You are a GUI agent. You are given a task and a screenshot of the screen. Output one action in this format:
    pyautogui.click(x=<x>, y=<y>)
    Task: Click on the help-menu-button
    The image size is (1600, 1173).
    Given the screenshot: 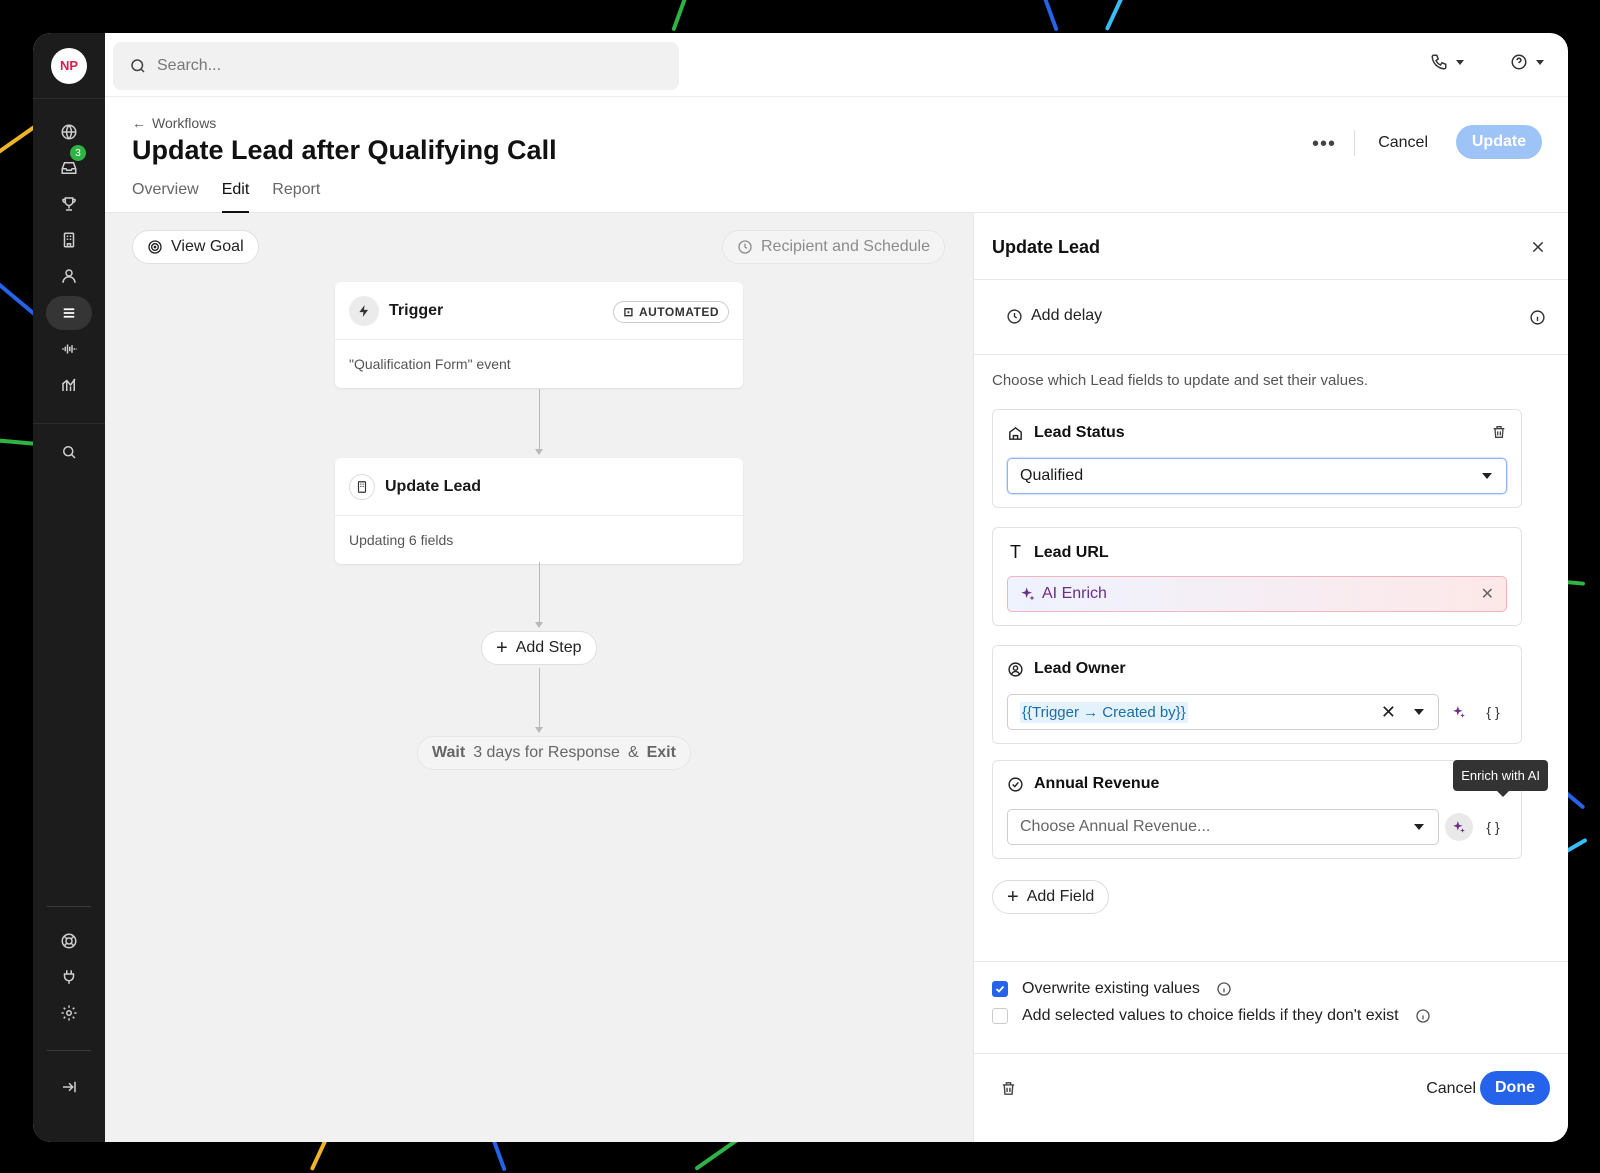 What is the action you would take?
    pyautogui.click(x=1527, y=62)
    